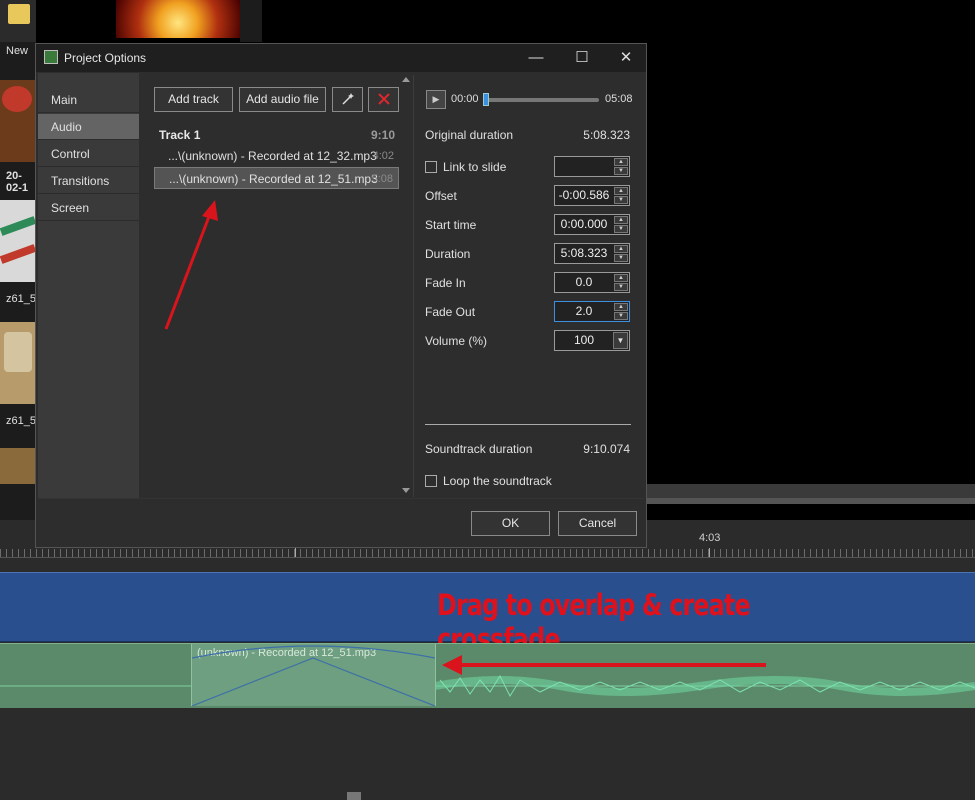 Image resolution: width=975 pixels, height=800 pixels. What do you see at coordinates (382, 179) in the screenshot?
I see `audio-file-duration: 5:08` at bounding box center [382, 179].